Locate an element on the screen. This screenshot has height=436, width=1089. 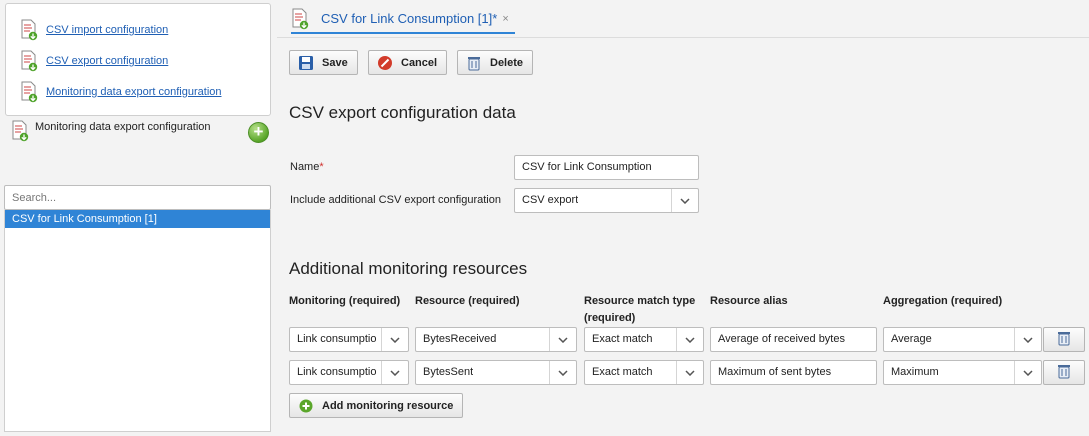
close-icon: × is located at coordinates (505, 19).